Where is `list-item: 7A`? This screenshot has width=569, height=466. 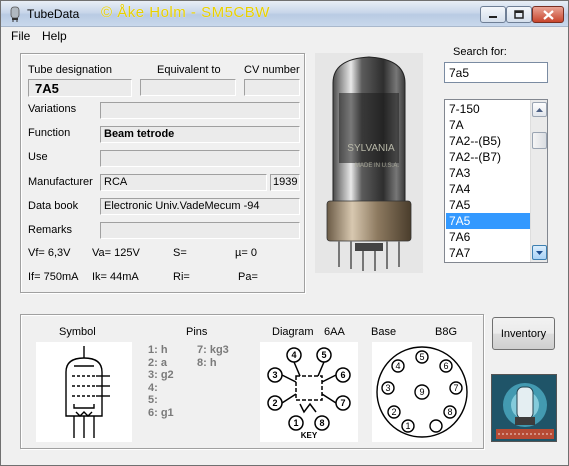
list-item: 7A is located at coordinates (488, 125).